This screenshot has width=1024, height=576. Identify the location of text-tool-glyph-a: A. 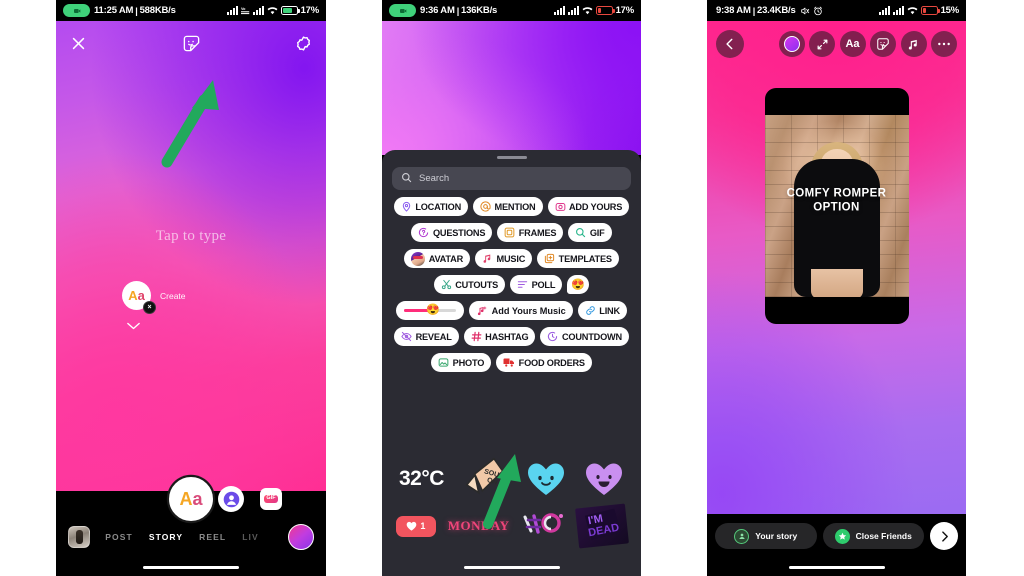
(186, 498).